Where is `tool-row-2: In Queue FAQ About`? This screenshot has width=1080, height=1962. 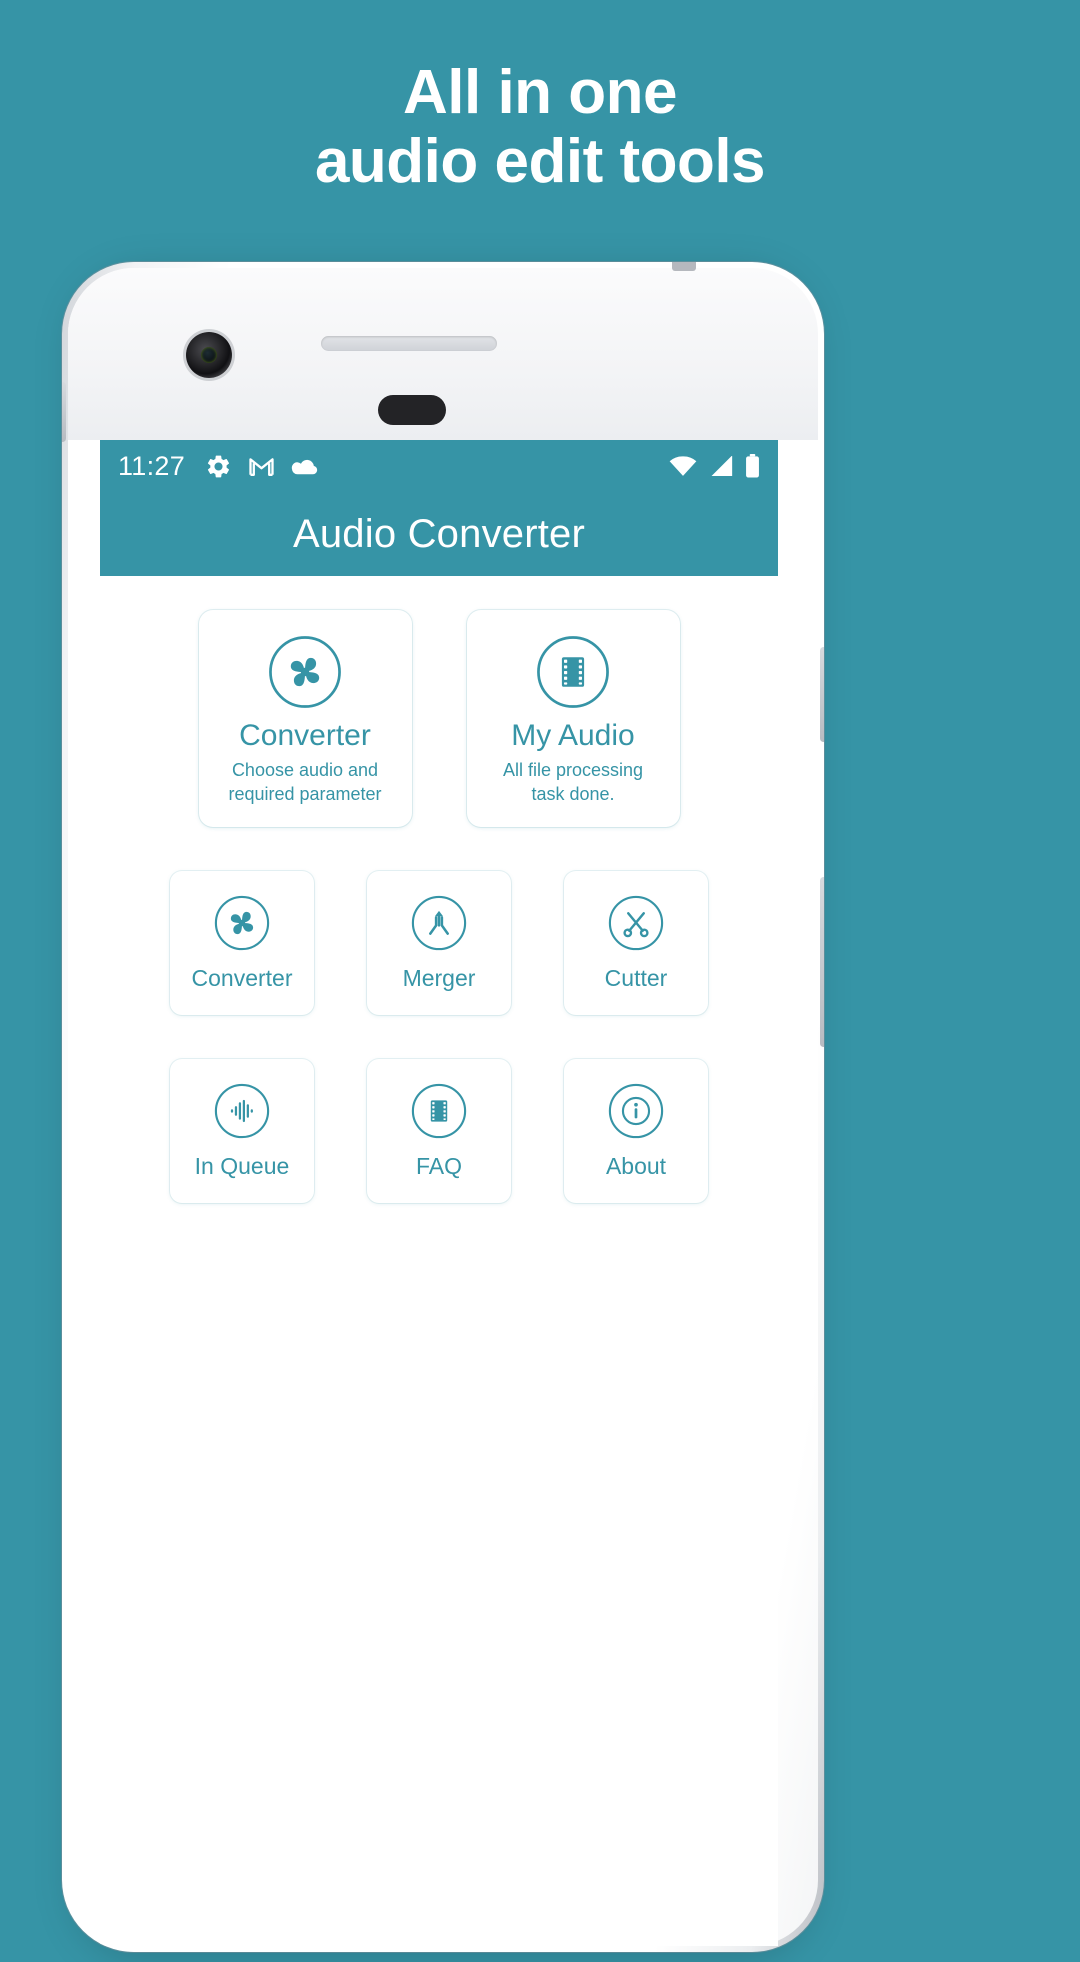 tool-row-2: In Queue FAQ About is located at coordinates (439, 1131).